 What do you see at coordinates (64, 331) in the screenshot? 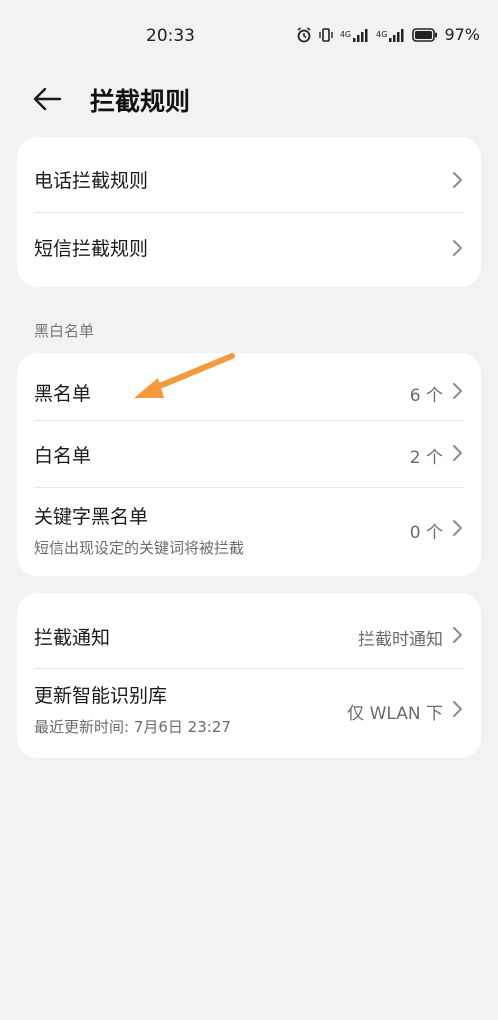
I see `section-label-lists: 黑白名单` at bounding box center [64, 331].